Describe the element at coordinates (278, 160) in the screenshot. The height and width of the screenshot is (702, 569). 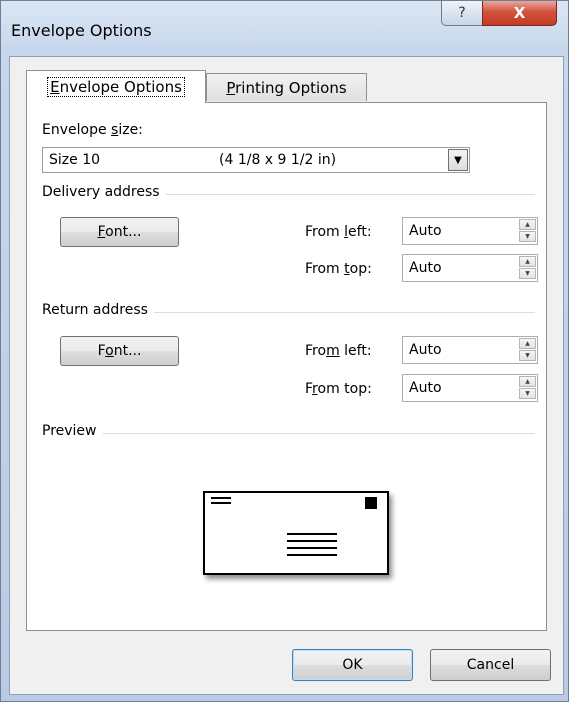
I see `envelope-size-dimensions: (4 1/8 x 9 1/2 in)` at that location.